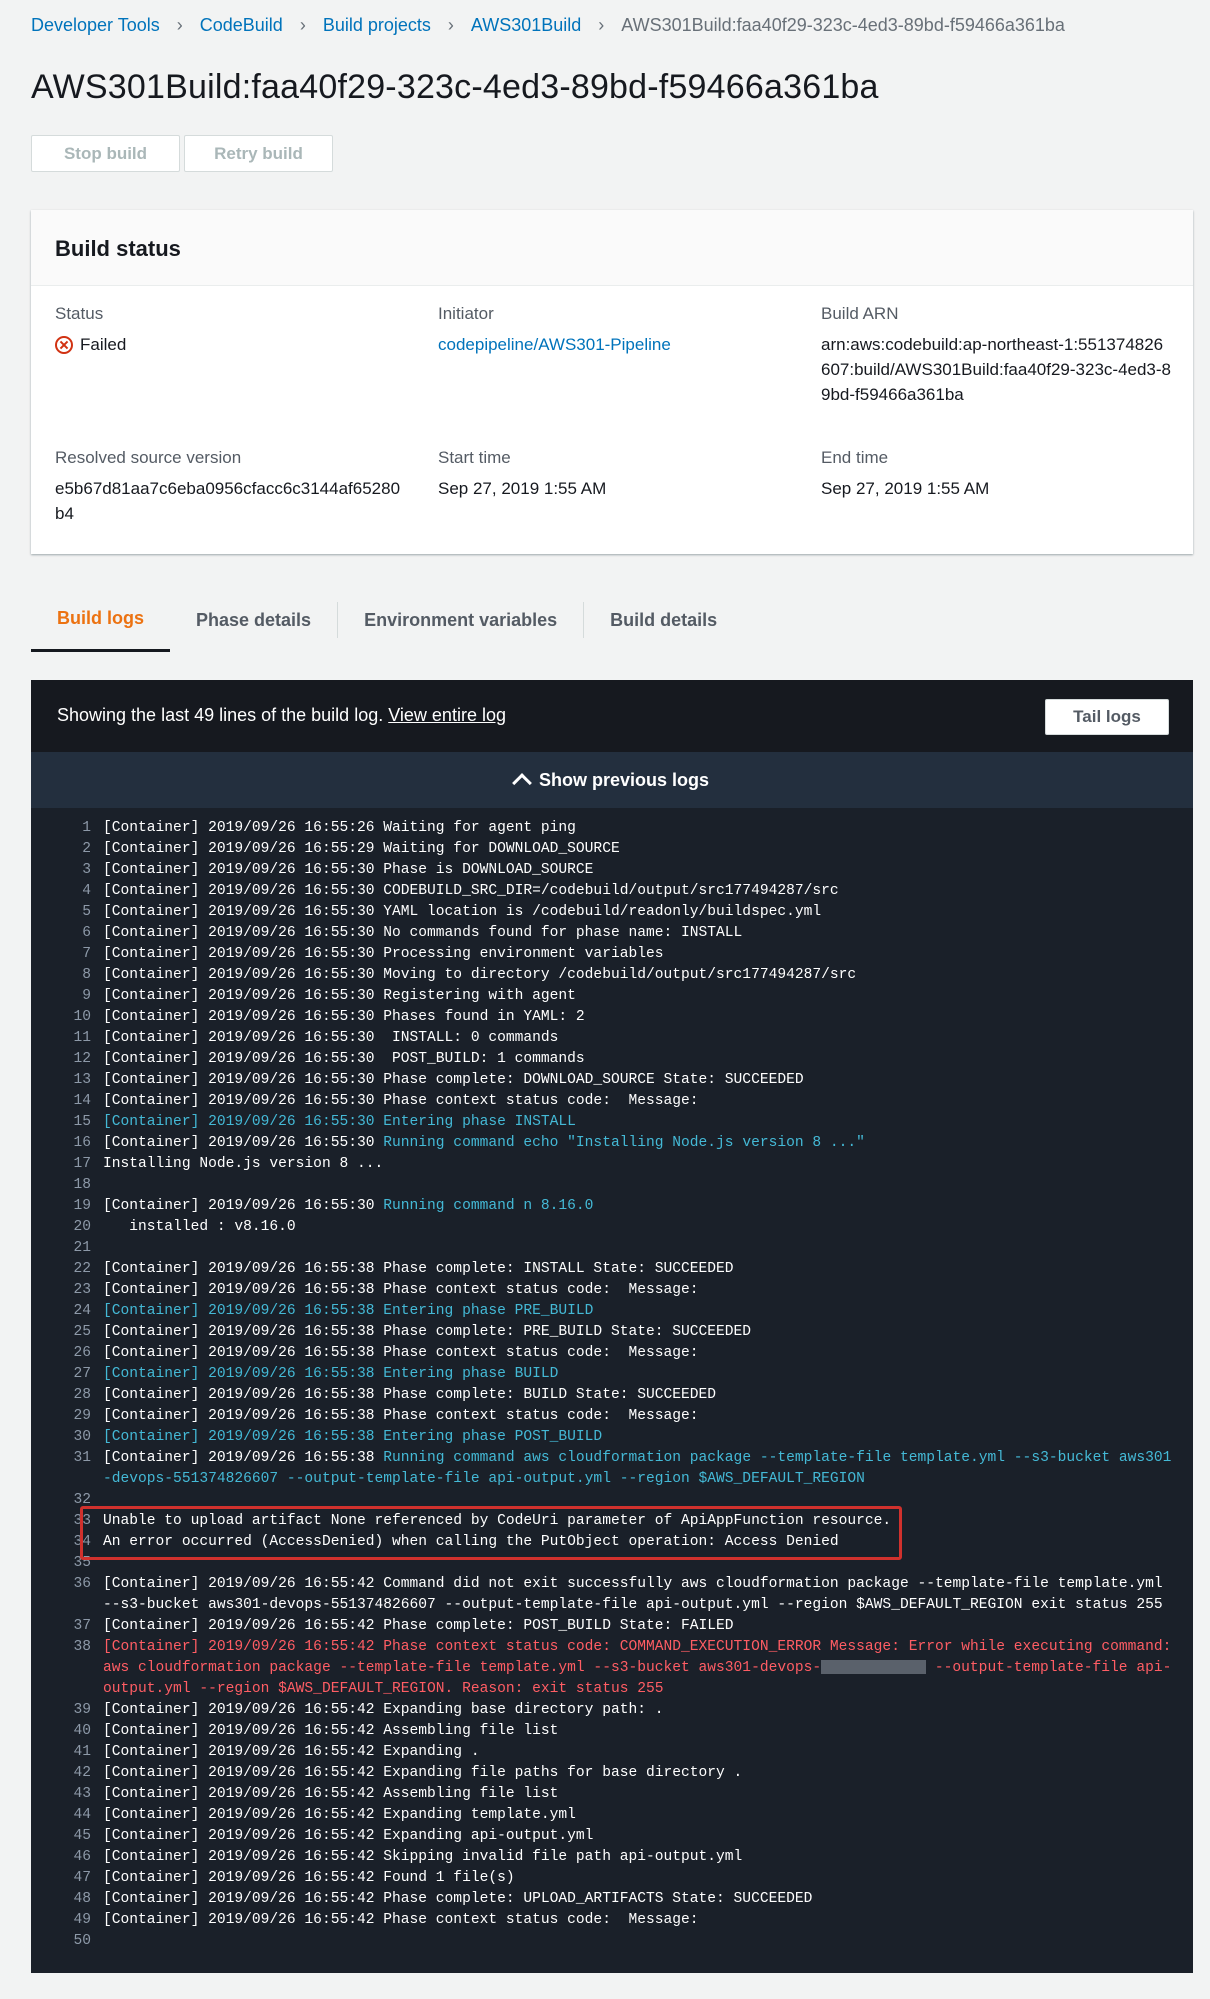 The height and width of the screenshot is (1999, 1210). What do you see at coordinates (1107, 717) in the screenshot?
I see `tail-logs-button: Tail logs` at bounding box center [1107, 717].